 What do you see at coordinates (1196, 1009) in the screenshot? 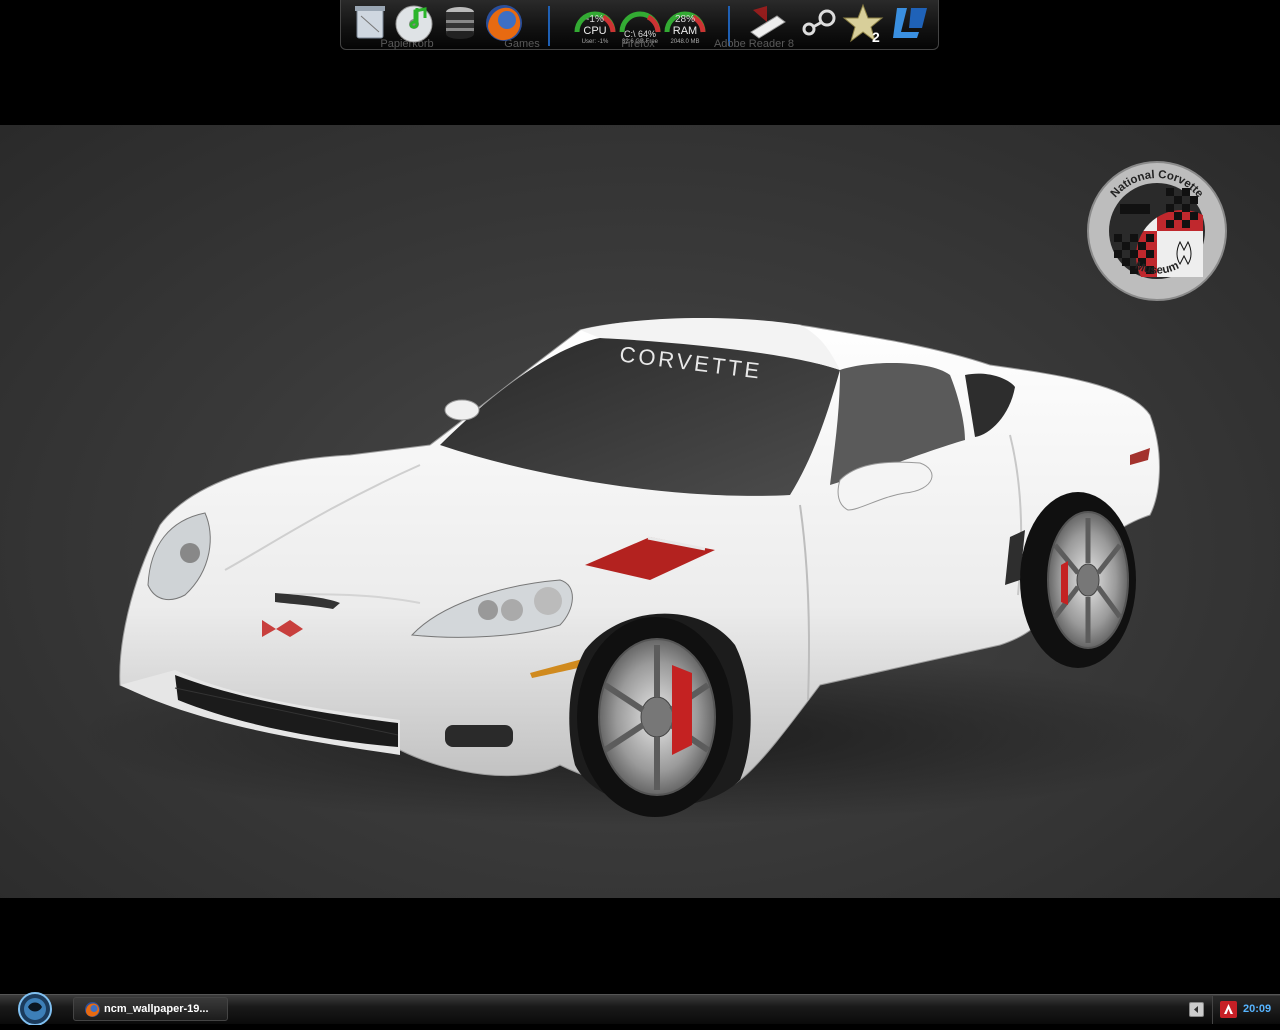
I see `tray-expand-button` at bounding box center [1196, 1009].